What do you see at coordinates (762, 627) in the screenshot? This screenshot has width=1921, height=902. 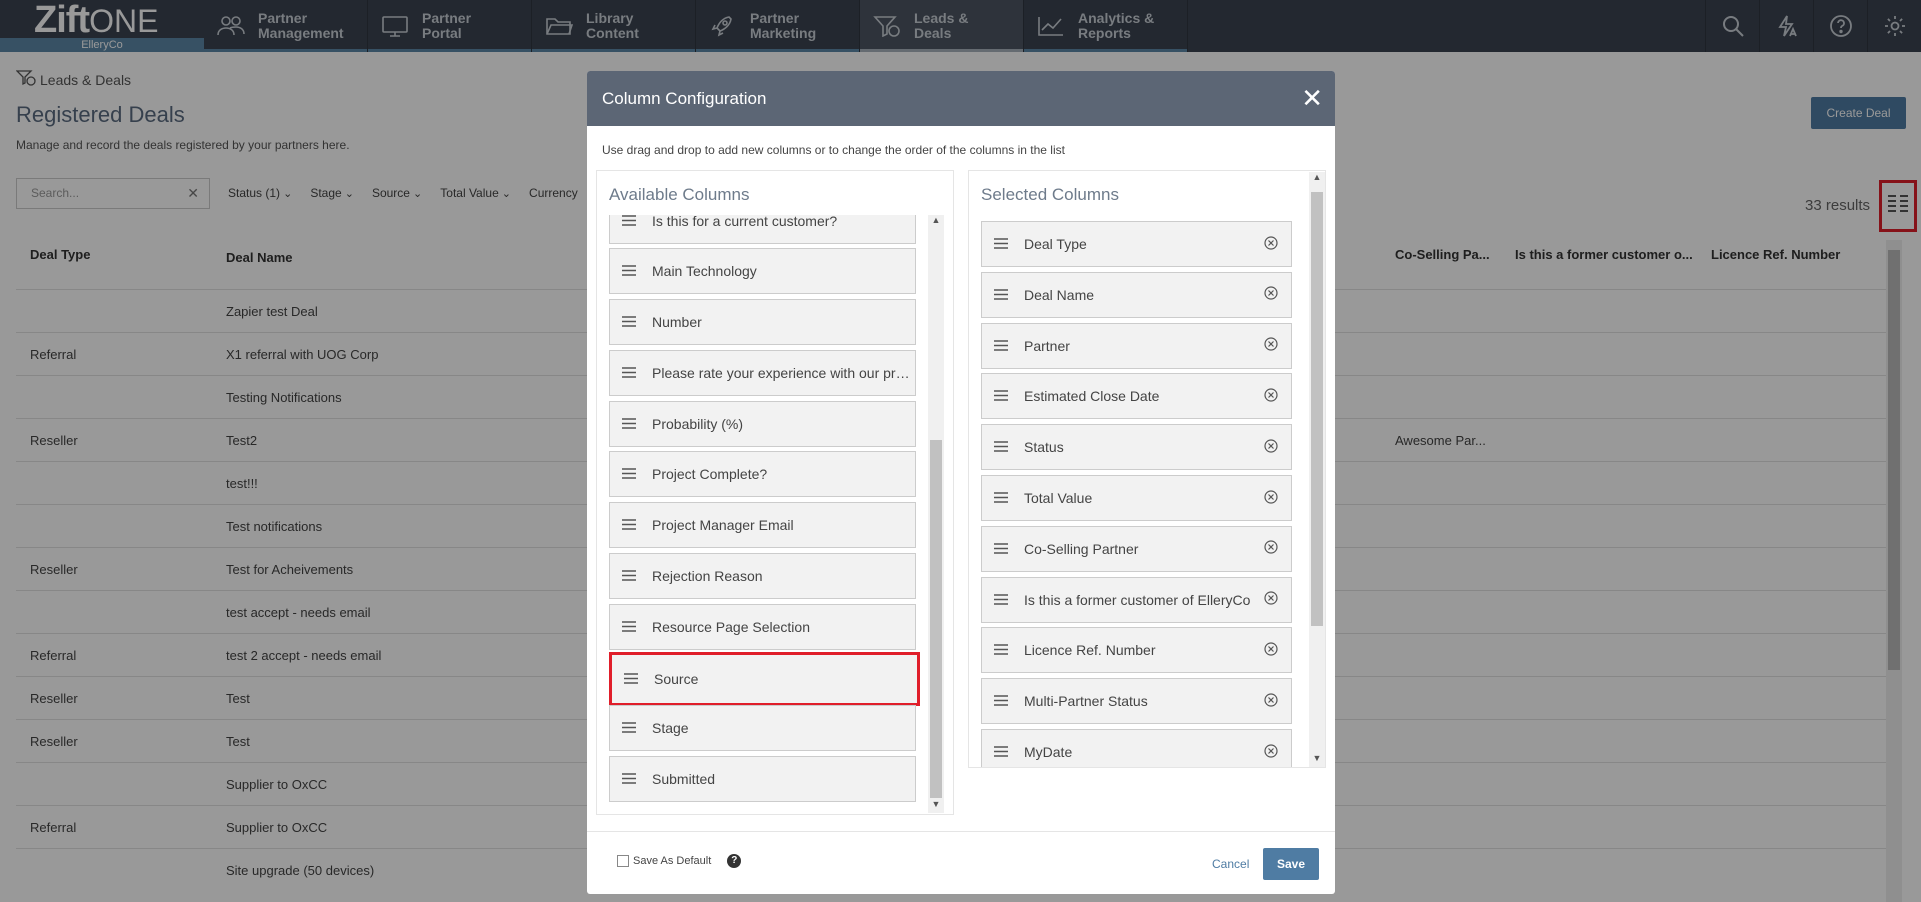 I see `available-column-item: Resource Page Selection` at bounding box center [762, 627].